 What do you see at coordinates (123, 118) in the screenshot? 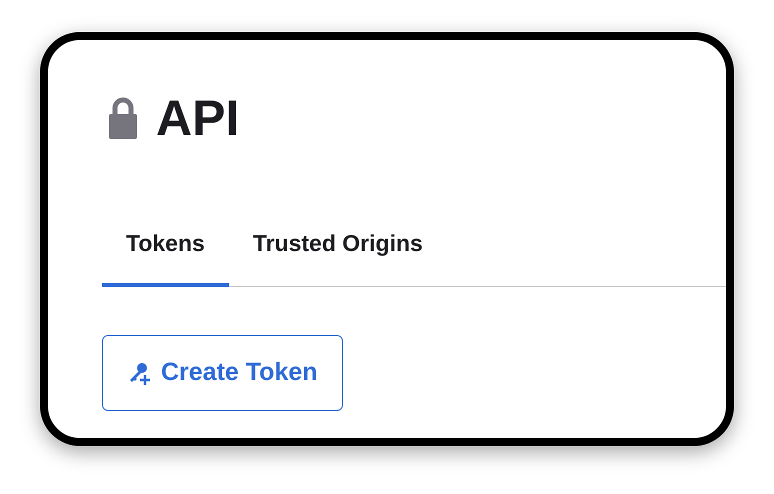
I see `lock-icon` at bounding box center [123, 118].